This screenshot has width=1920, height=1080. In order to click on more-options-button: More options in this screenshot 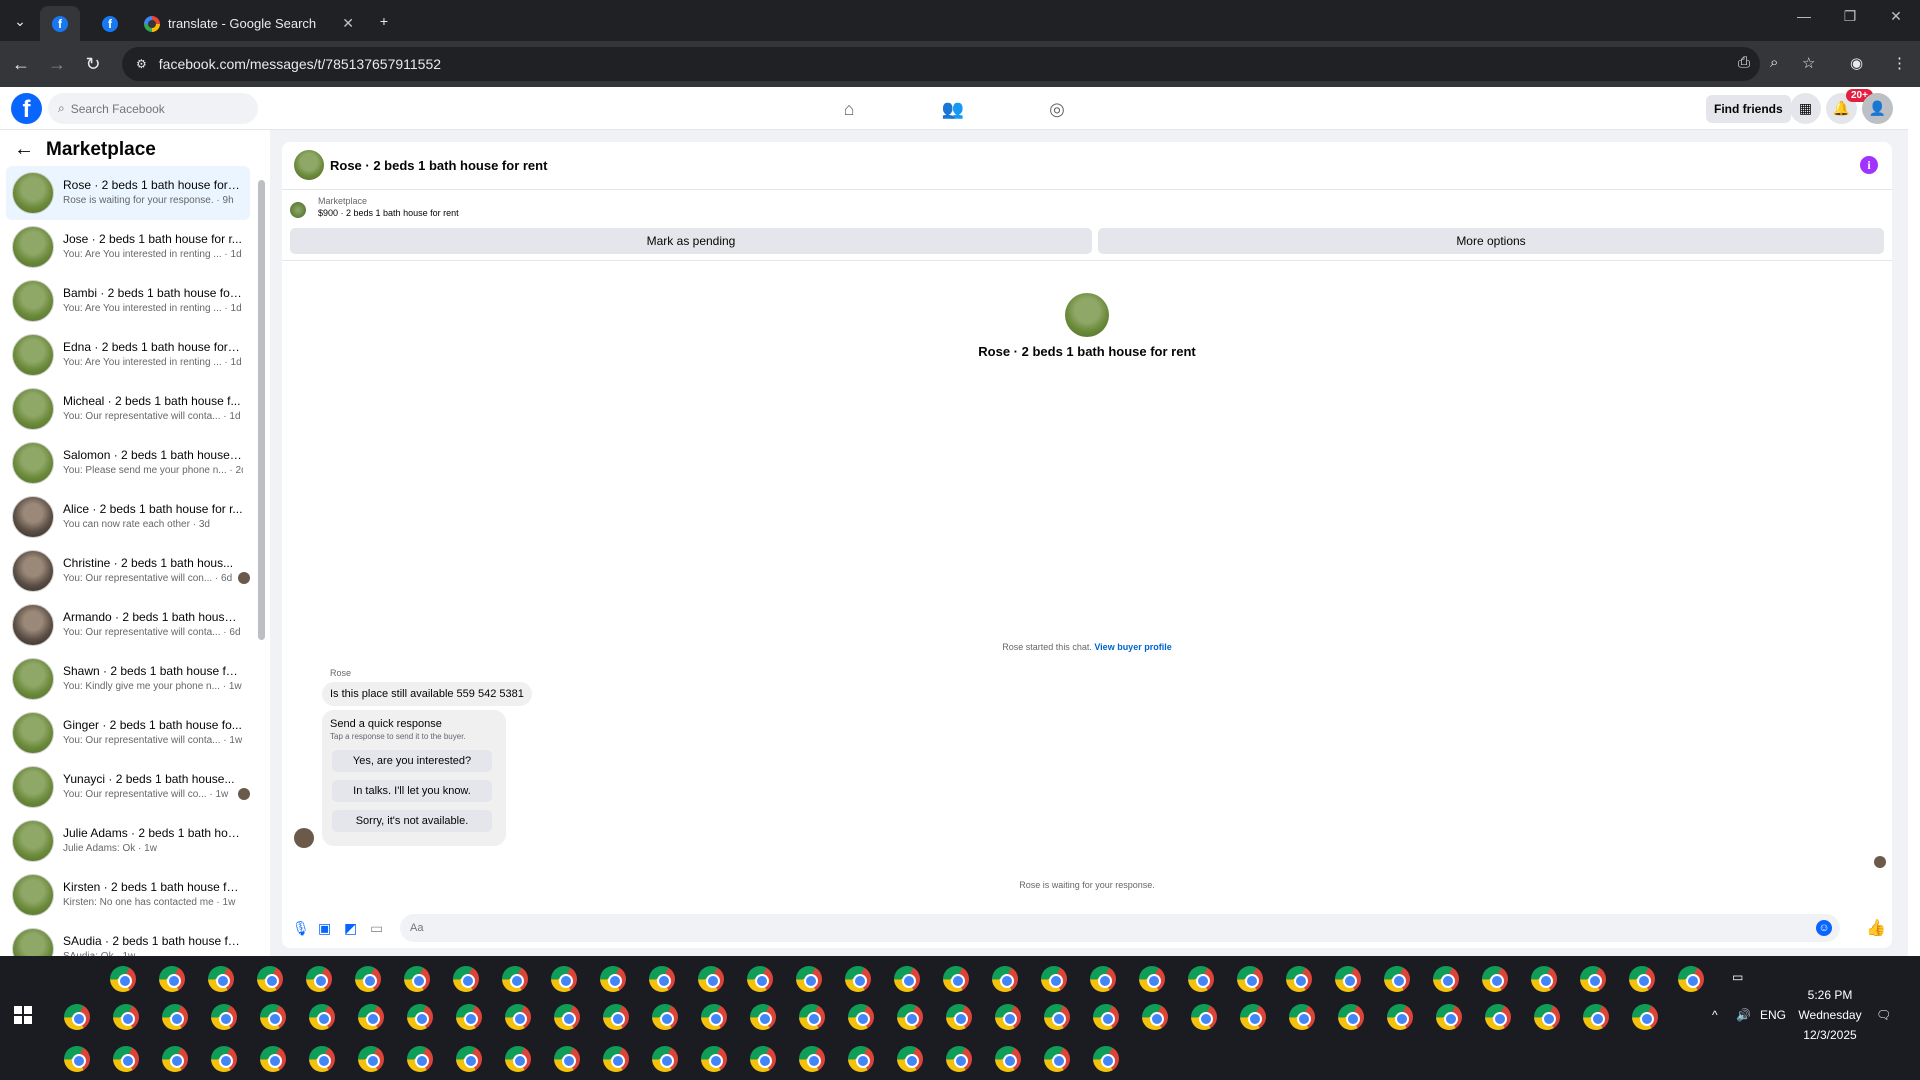, I will do `click(1491, 241)`.